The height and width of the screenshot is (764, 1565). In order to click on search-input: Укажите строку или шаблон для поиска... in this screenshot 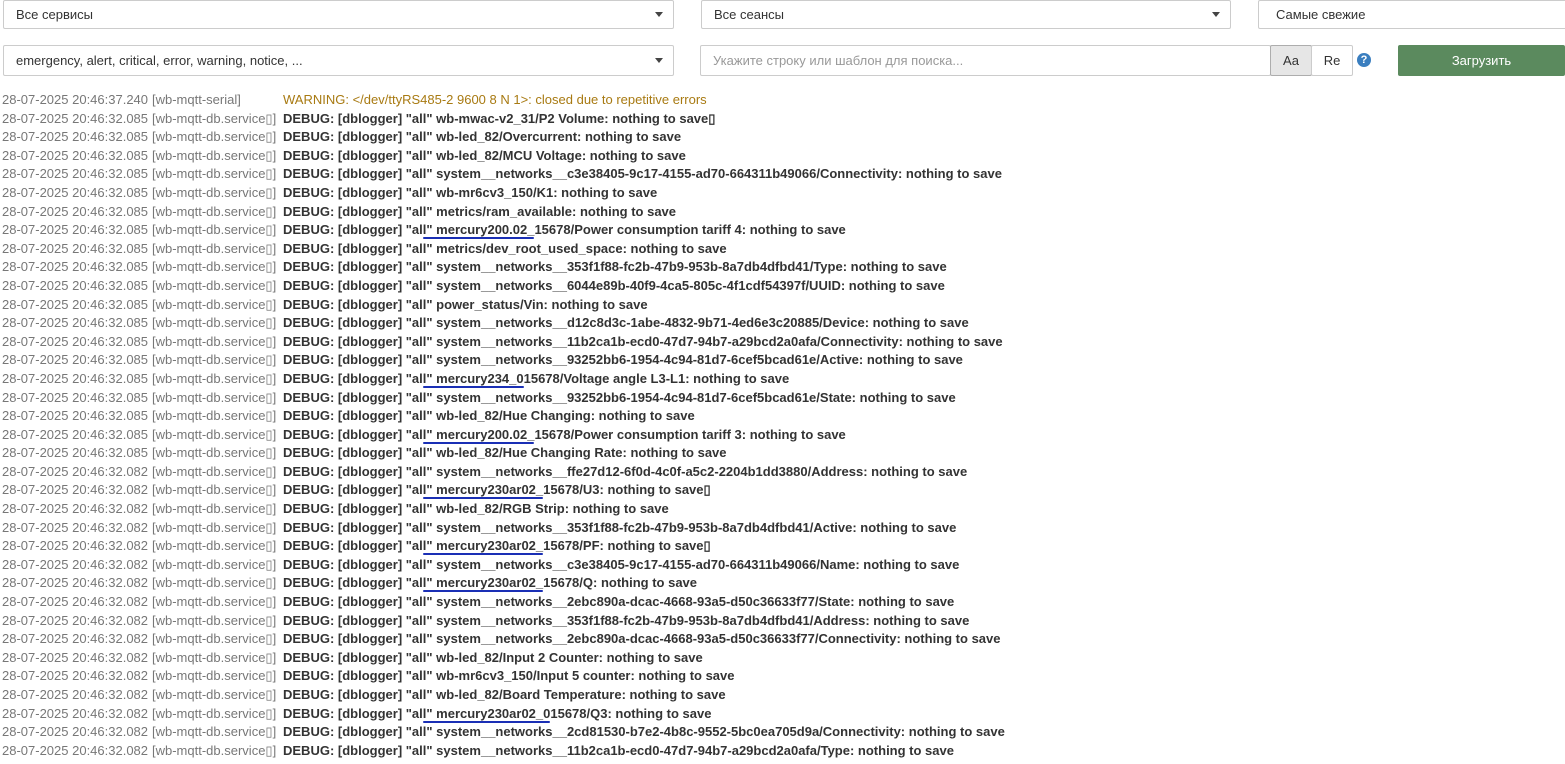, I will do `click(985, 60)`.